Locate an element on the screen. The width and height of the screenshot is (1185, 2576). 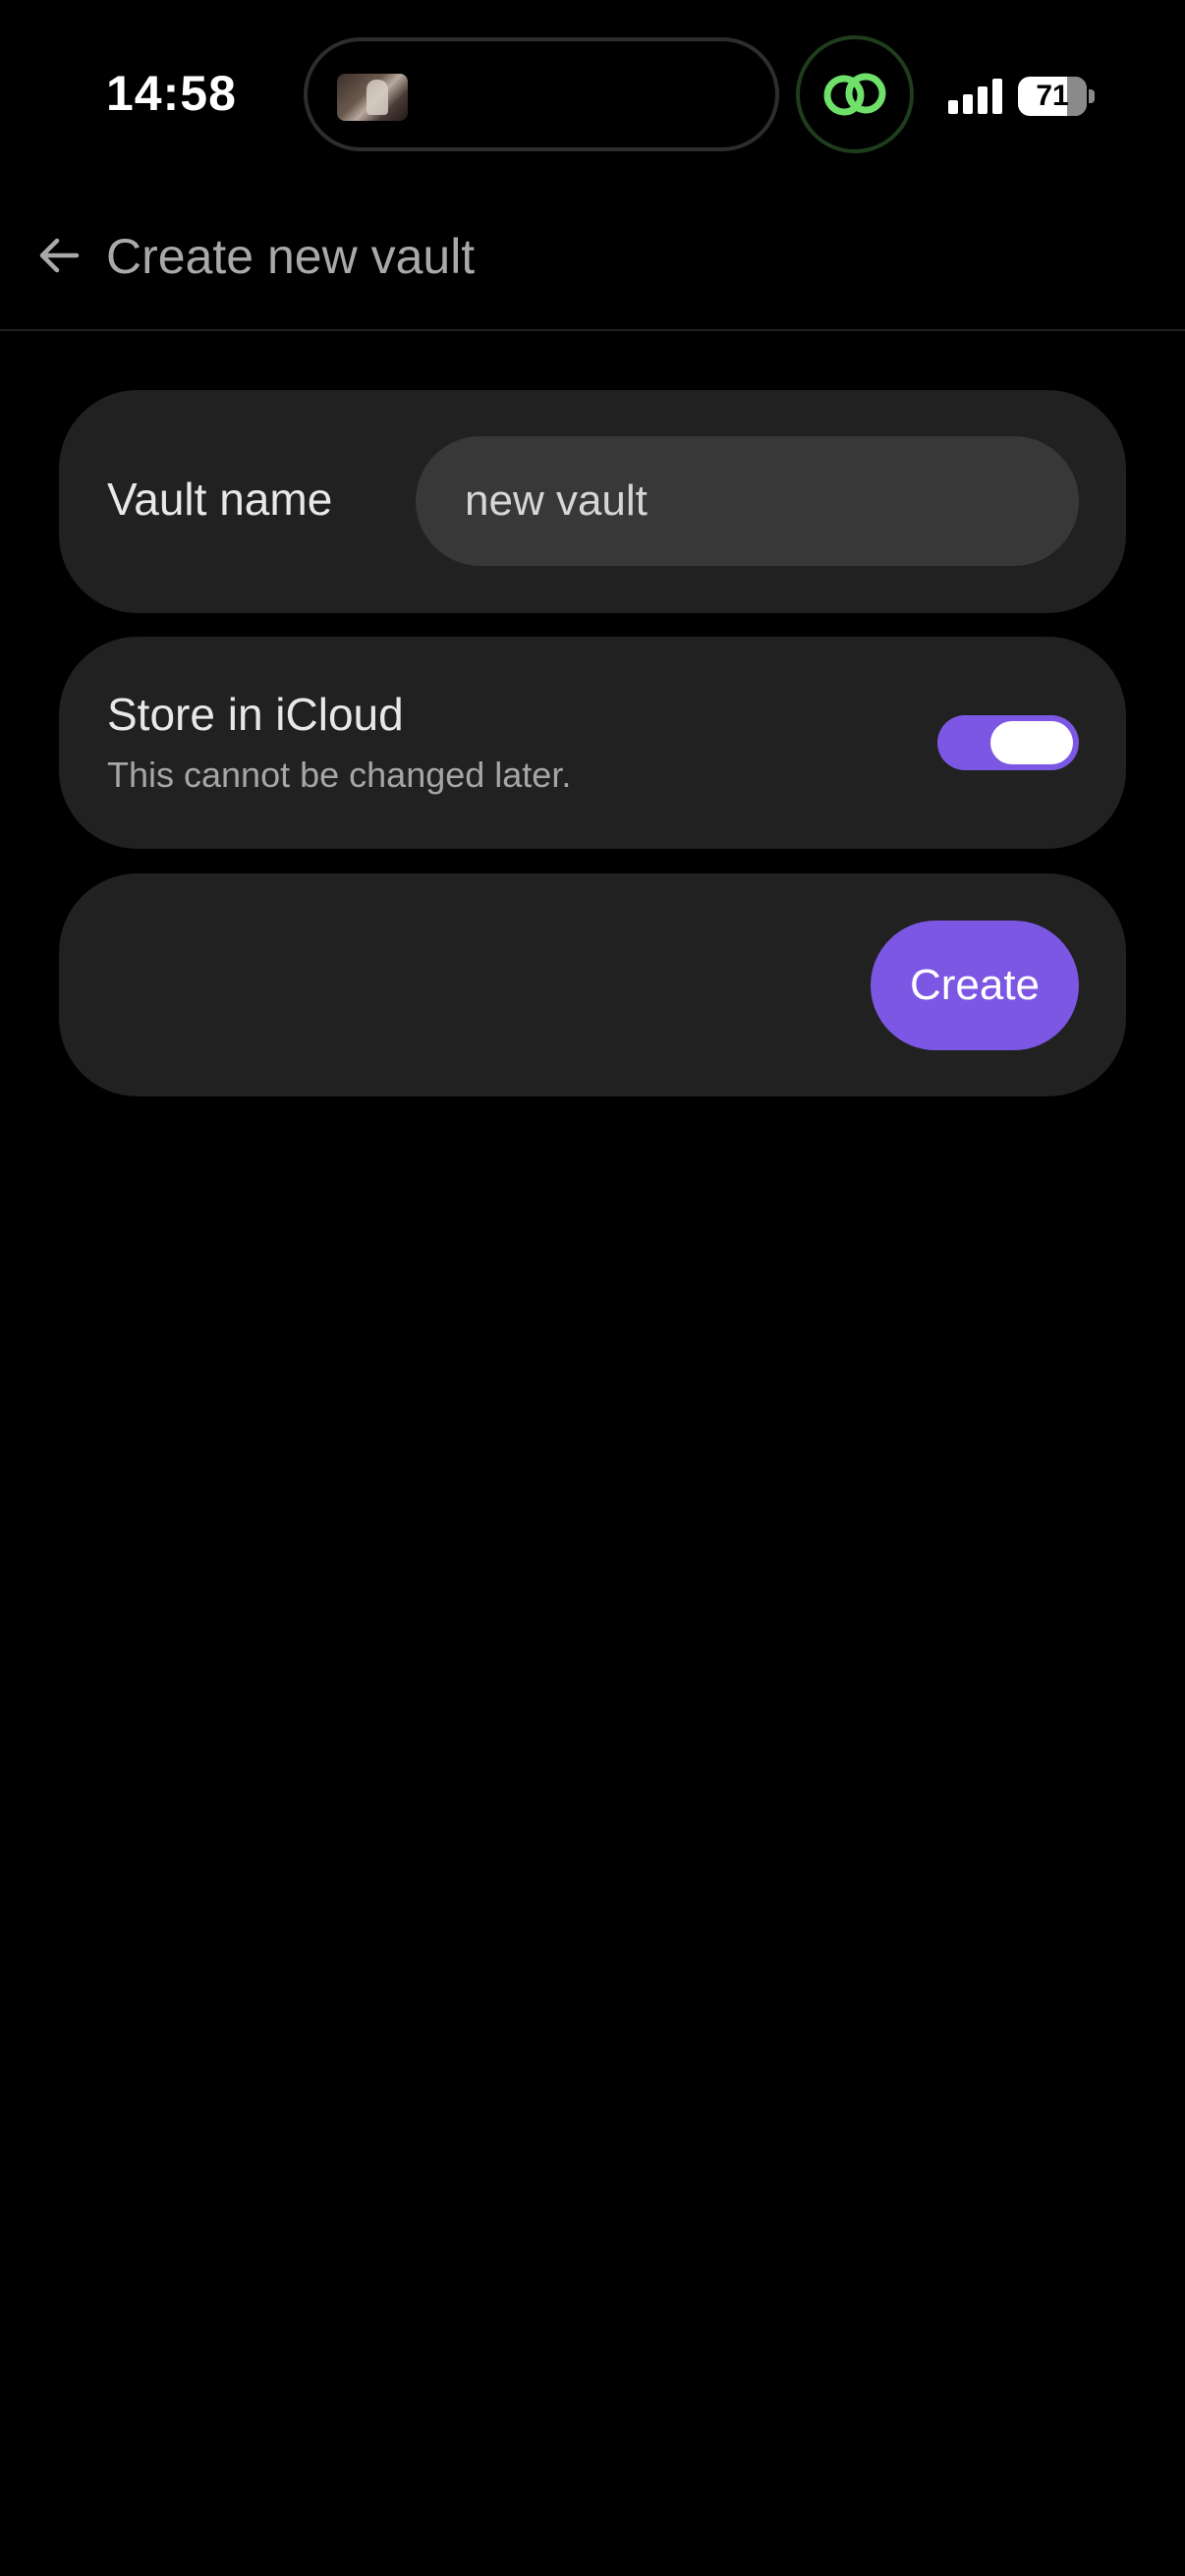
vault-name-input: new vault is located at coordinates (748, 501).